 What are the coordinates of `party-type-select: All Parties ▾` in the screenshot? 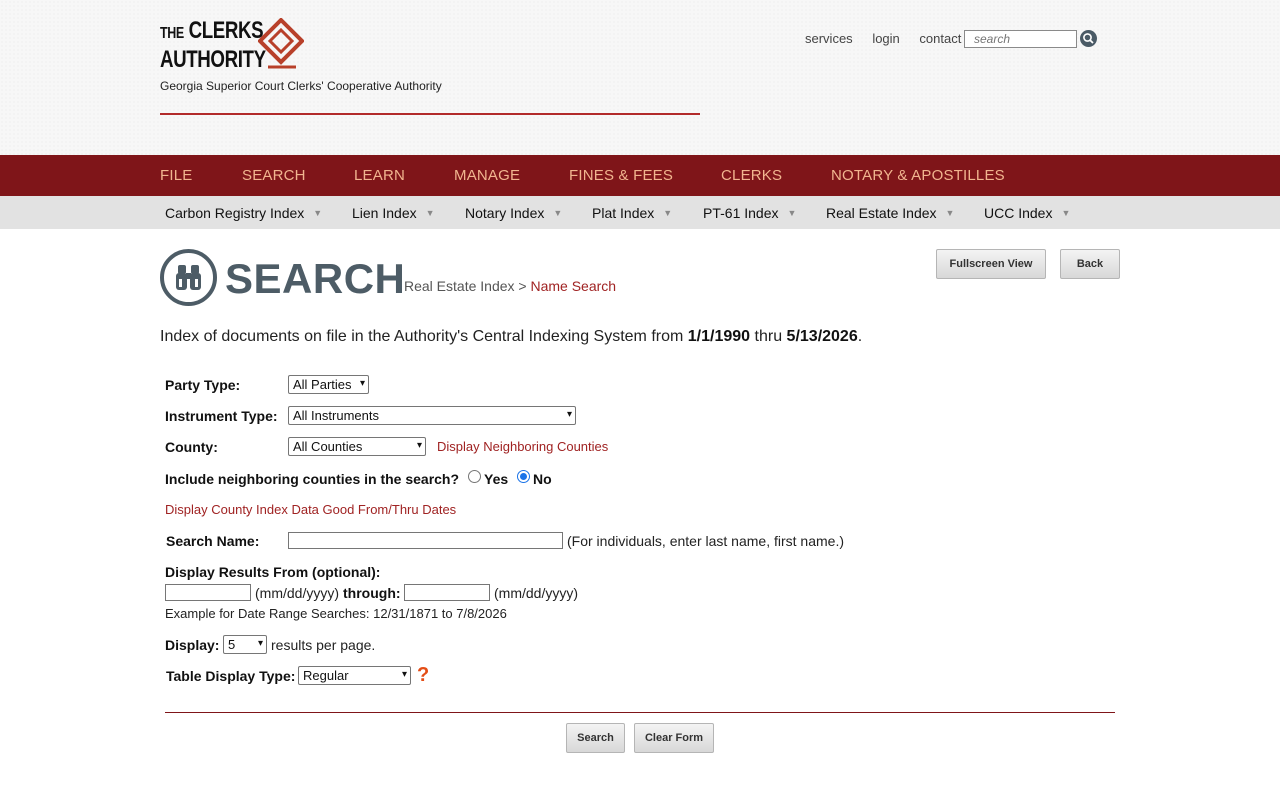 It's located at (328, 384).